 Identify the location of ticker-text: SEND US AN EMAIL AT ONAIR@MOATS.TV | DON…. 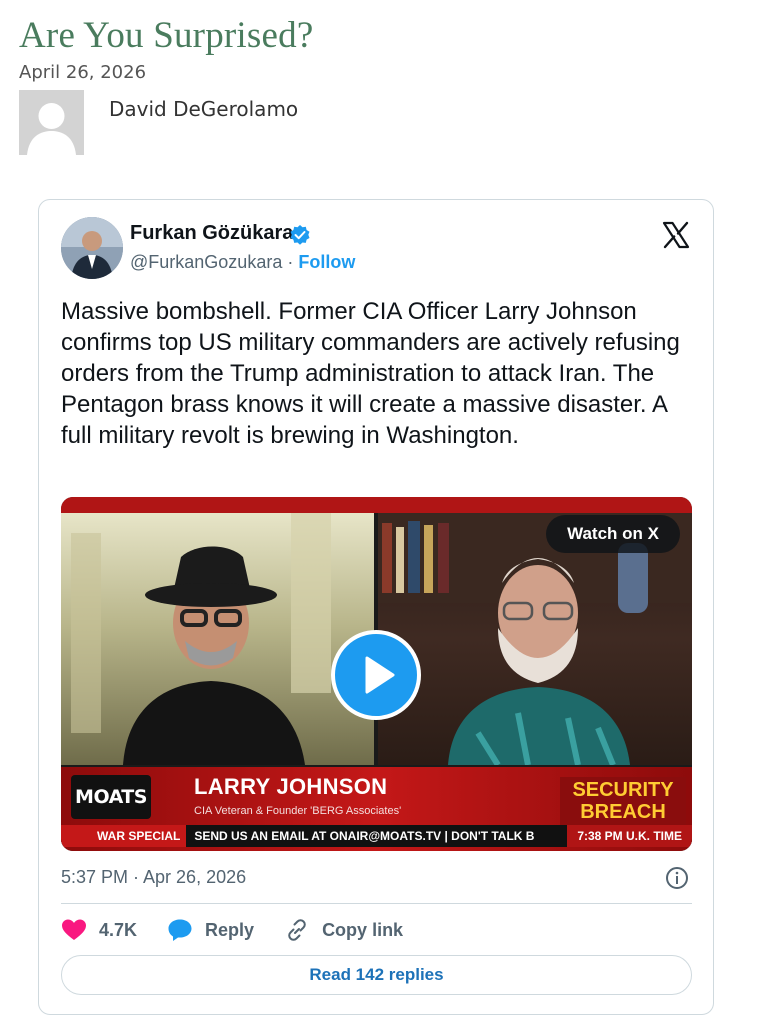
(364, 836).